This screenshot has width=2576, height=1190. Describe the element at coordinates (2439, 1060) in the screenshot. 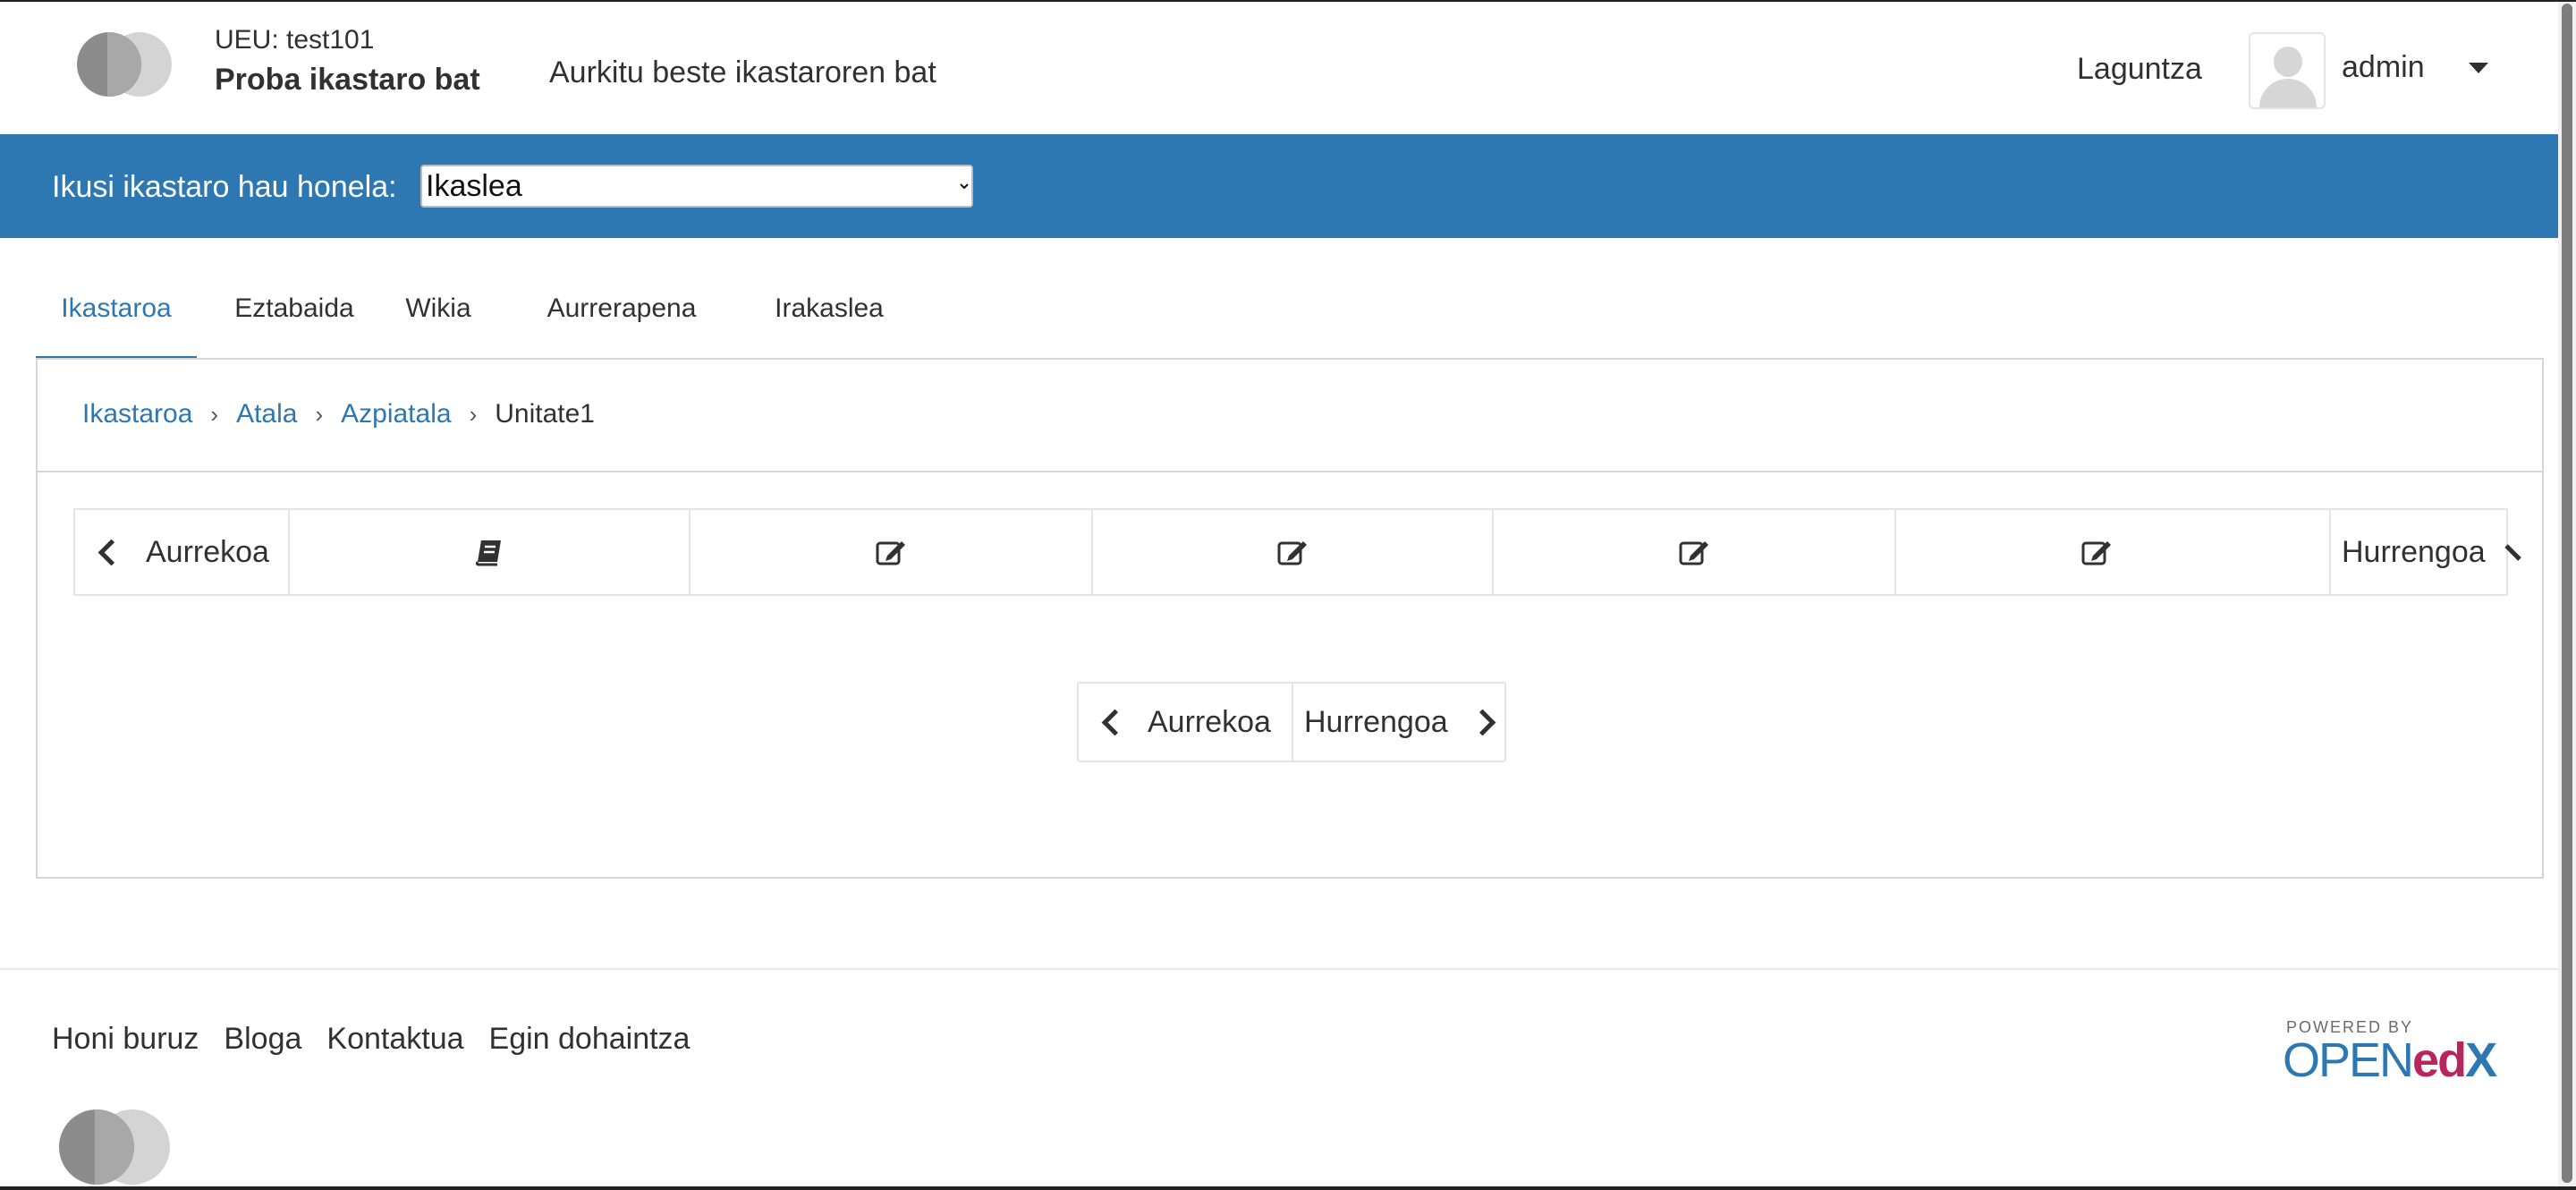

I see `openedx-ed: ed` at that location.